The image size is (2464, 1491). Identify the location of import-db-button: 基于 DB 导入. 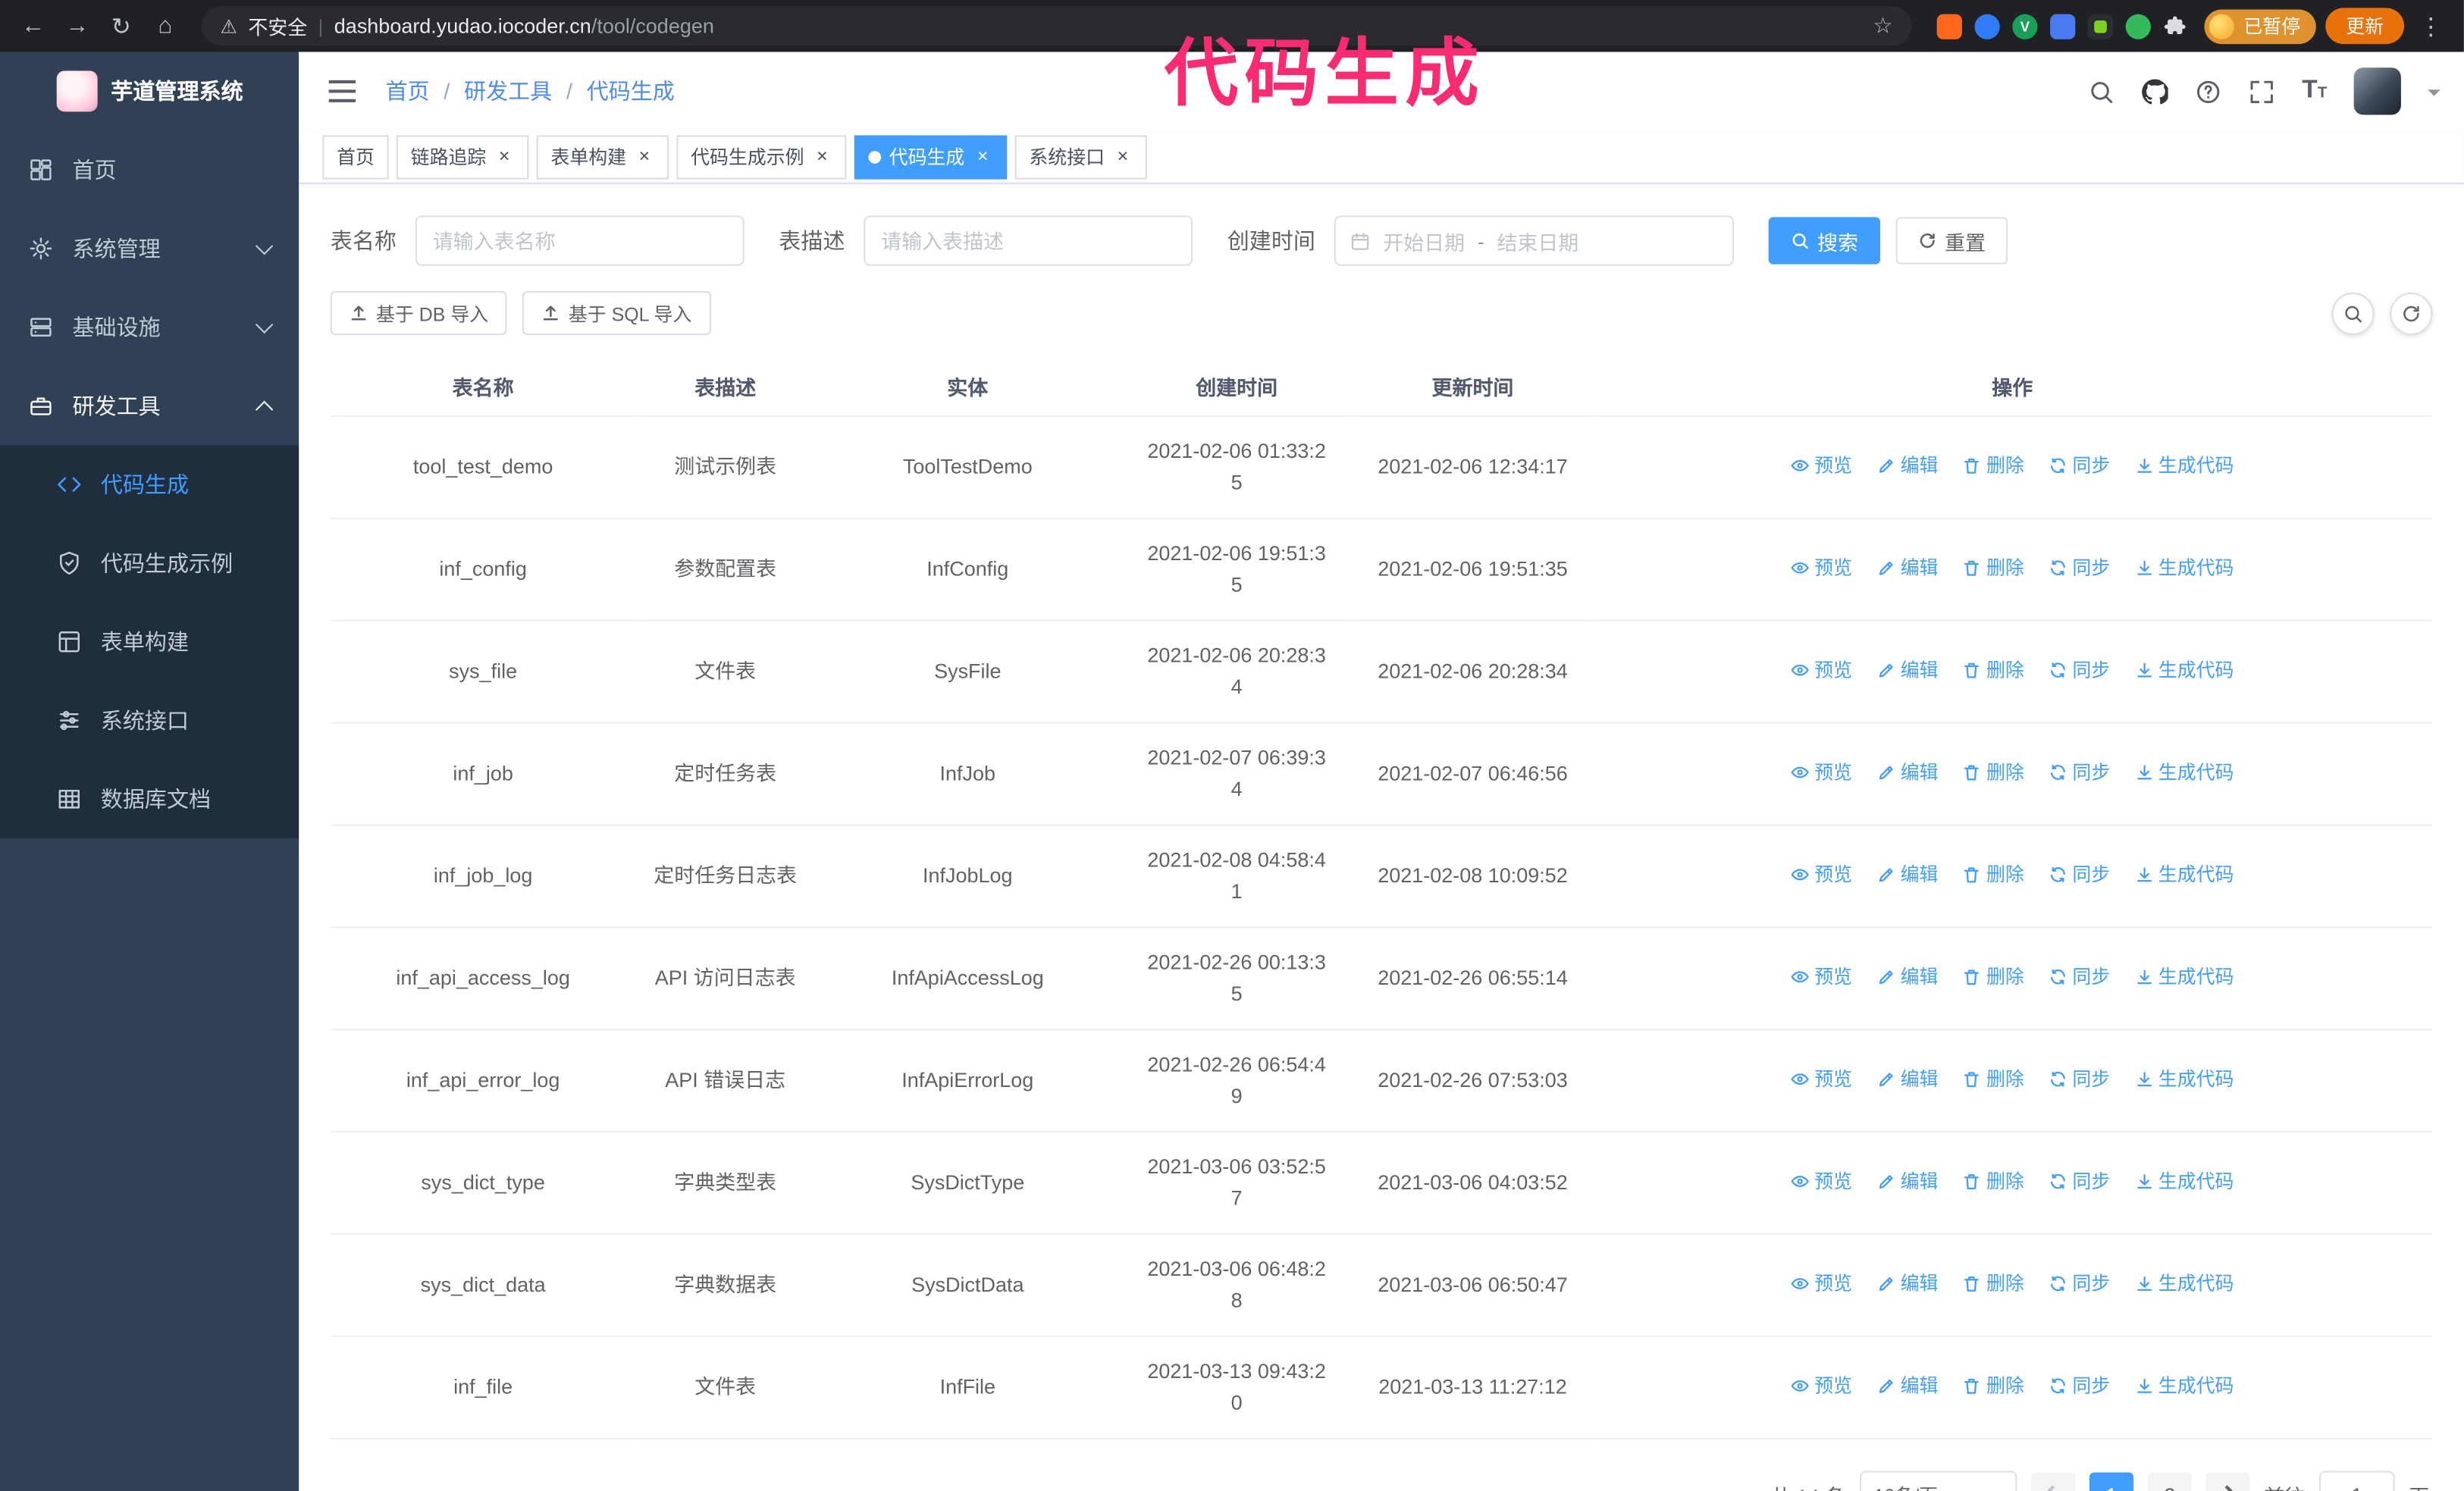
(418, 313).